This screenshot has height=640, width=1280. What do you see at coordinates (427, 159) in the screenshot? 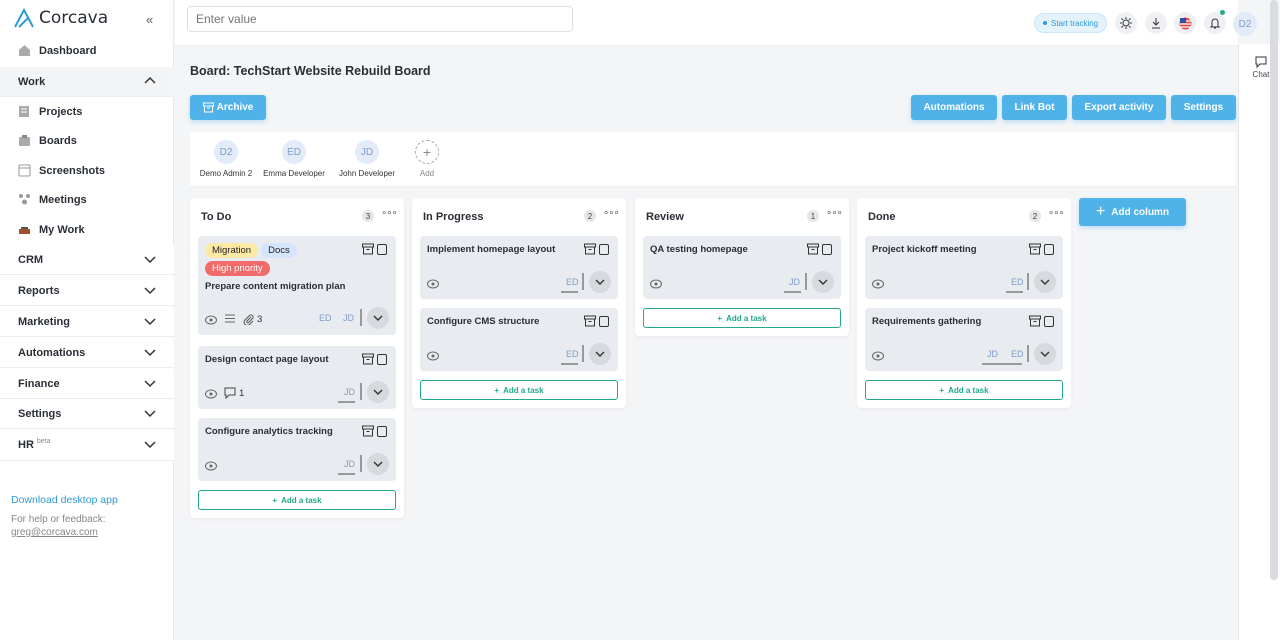
I see `add-member-button: + Add` at bounding box center [427, 159].